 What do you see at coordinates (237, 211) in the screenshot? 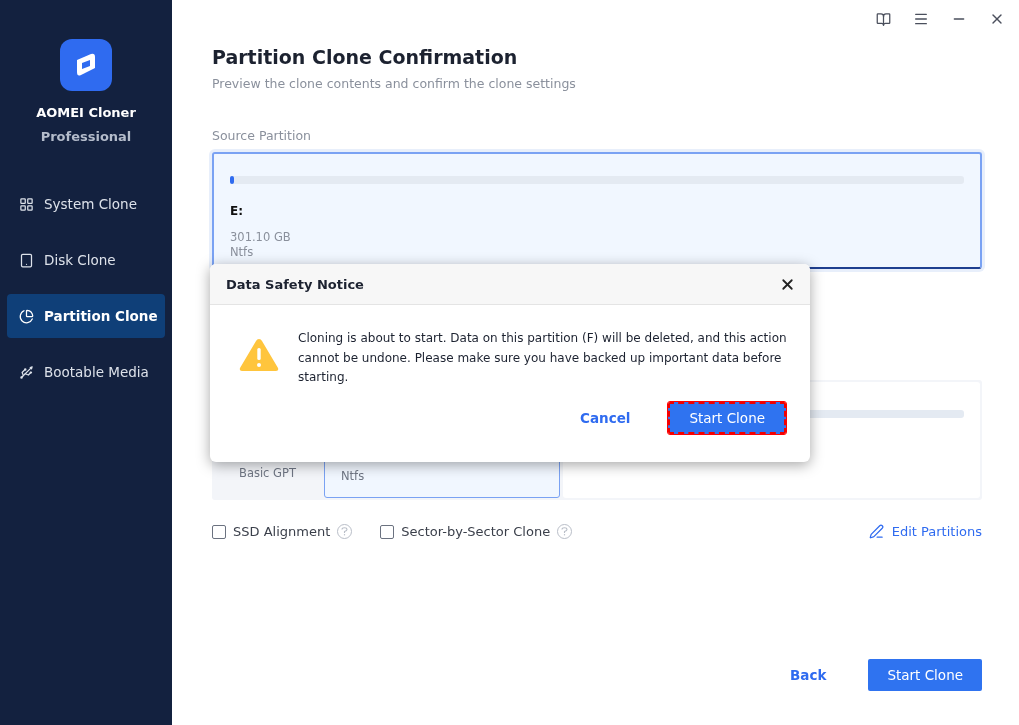
I see `drive-letter: E:` at bounding box center [237, 211].